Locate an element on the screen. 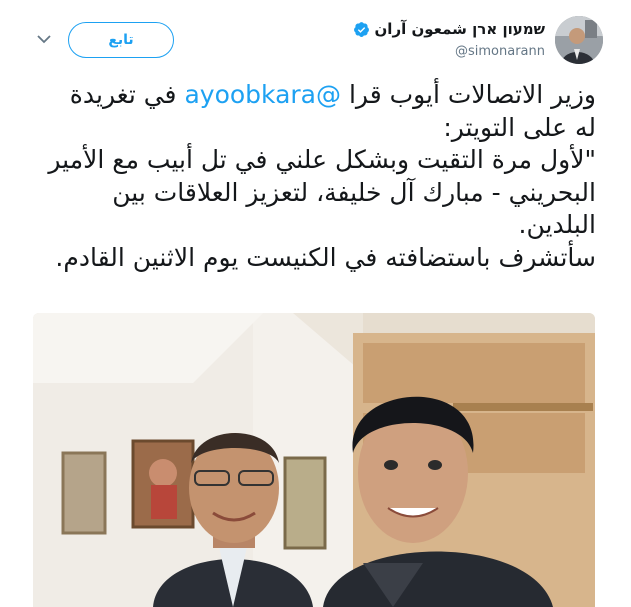 This screenshot has width=631, height=607. author-avatar is located at coordinates (579, 40).